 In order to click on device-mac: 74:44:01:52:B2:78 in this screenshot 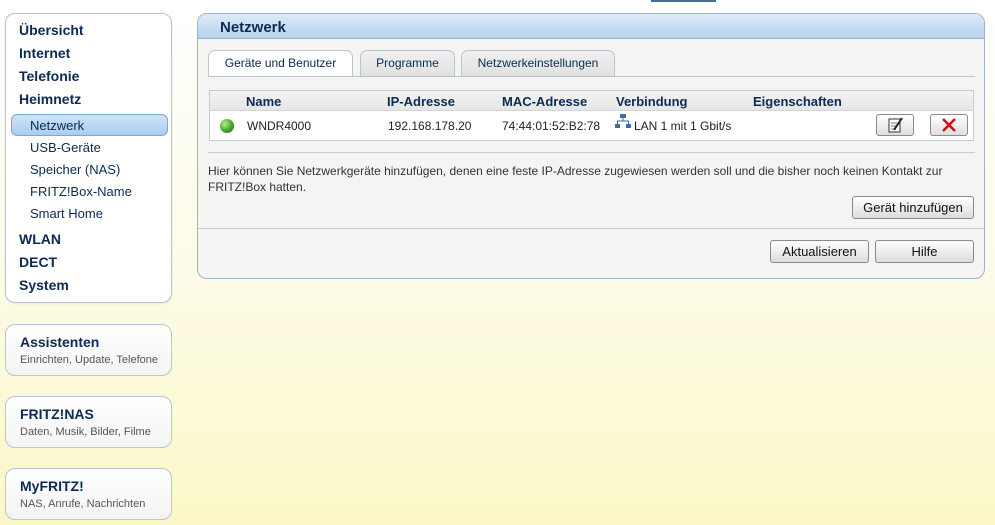, I will do `click(551, 126)`.